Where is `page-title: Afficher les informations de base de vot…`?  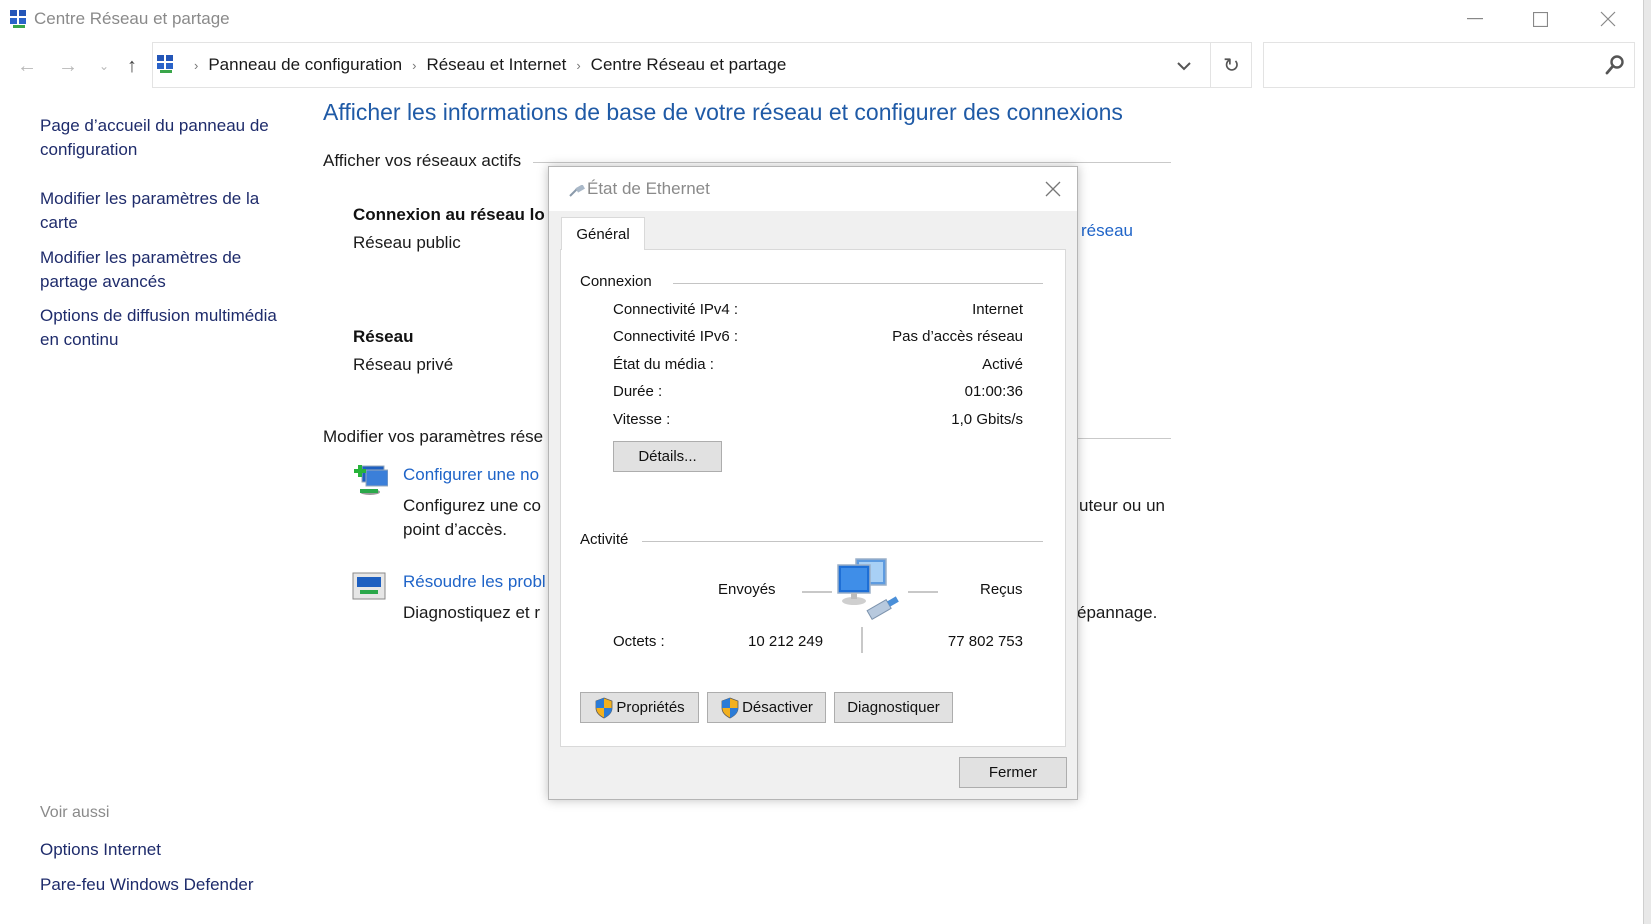 page-title: Afficher les informations de base de vot… is located at coordinates (723, 112).